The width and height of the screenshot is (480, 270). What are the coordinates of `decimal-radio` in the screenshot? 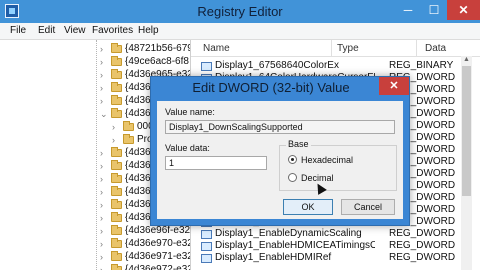 It's located at (292, 177).